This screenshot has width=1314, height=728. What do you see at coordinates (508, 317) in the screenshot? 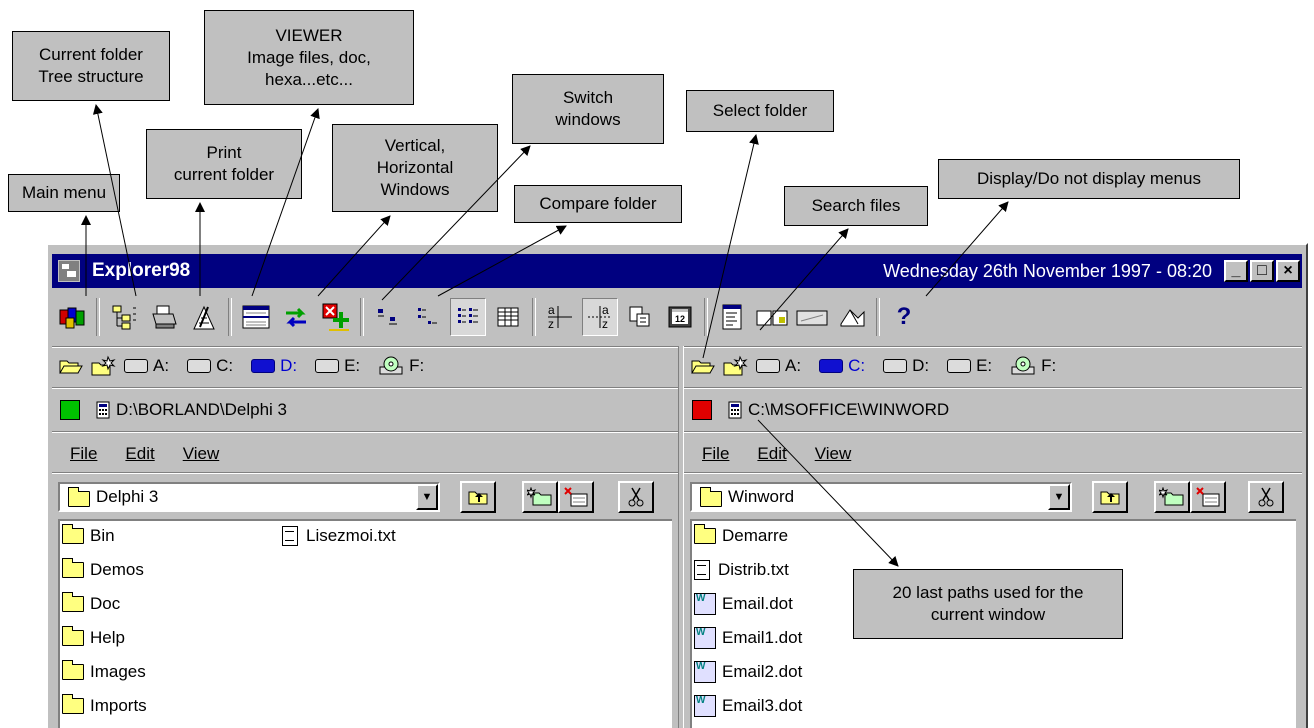
I see `details-view-button` at bounding box center [508, 317].